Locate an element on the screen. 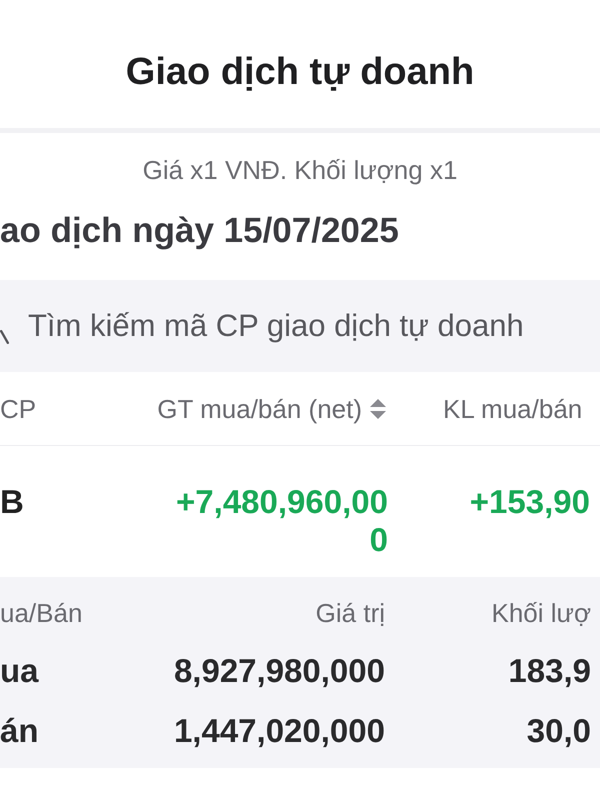 The height and width of the screenshot is (800, 600). trade-side-label: ua is located at coordinates (19, 671).